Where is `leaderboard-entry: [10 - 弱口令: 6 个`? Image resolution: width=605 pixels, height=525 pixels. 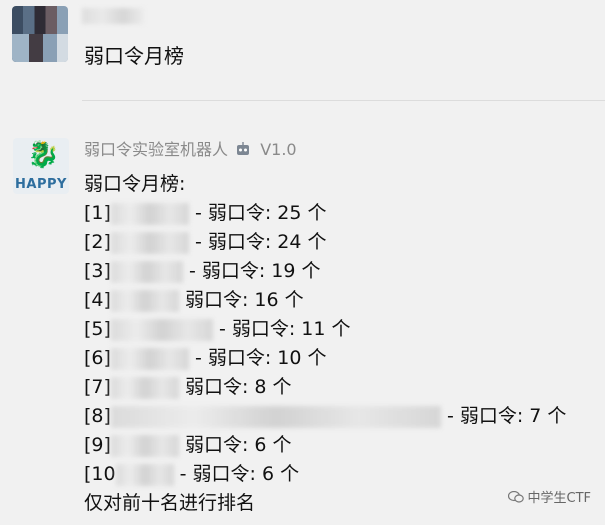 leaderboard-entry: [10 - 弱口令: 6 个 is located at coordinates (325, 474).